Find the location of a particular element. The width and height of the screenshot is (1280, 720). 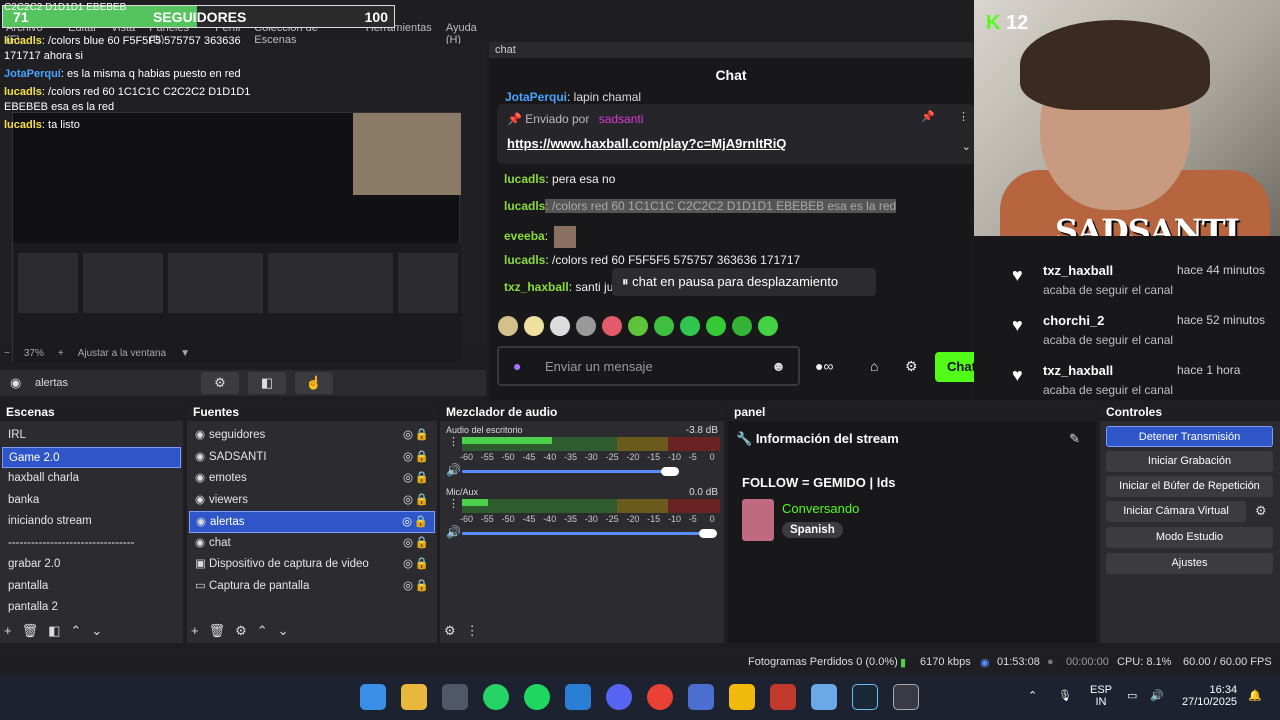

scene-item: Game 2.0 is located at coordinates (91, 457).